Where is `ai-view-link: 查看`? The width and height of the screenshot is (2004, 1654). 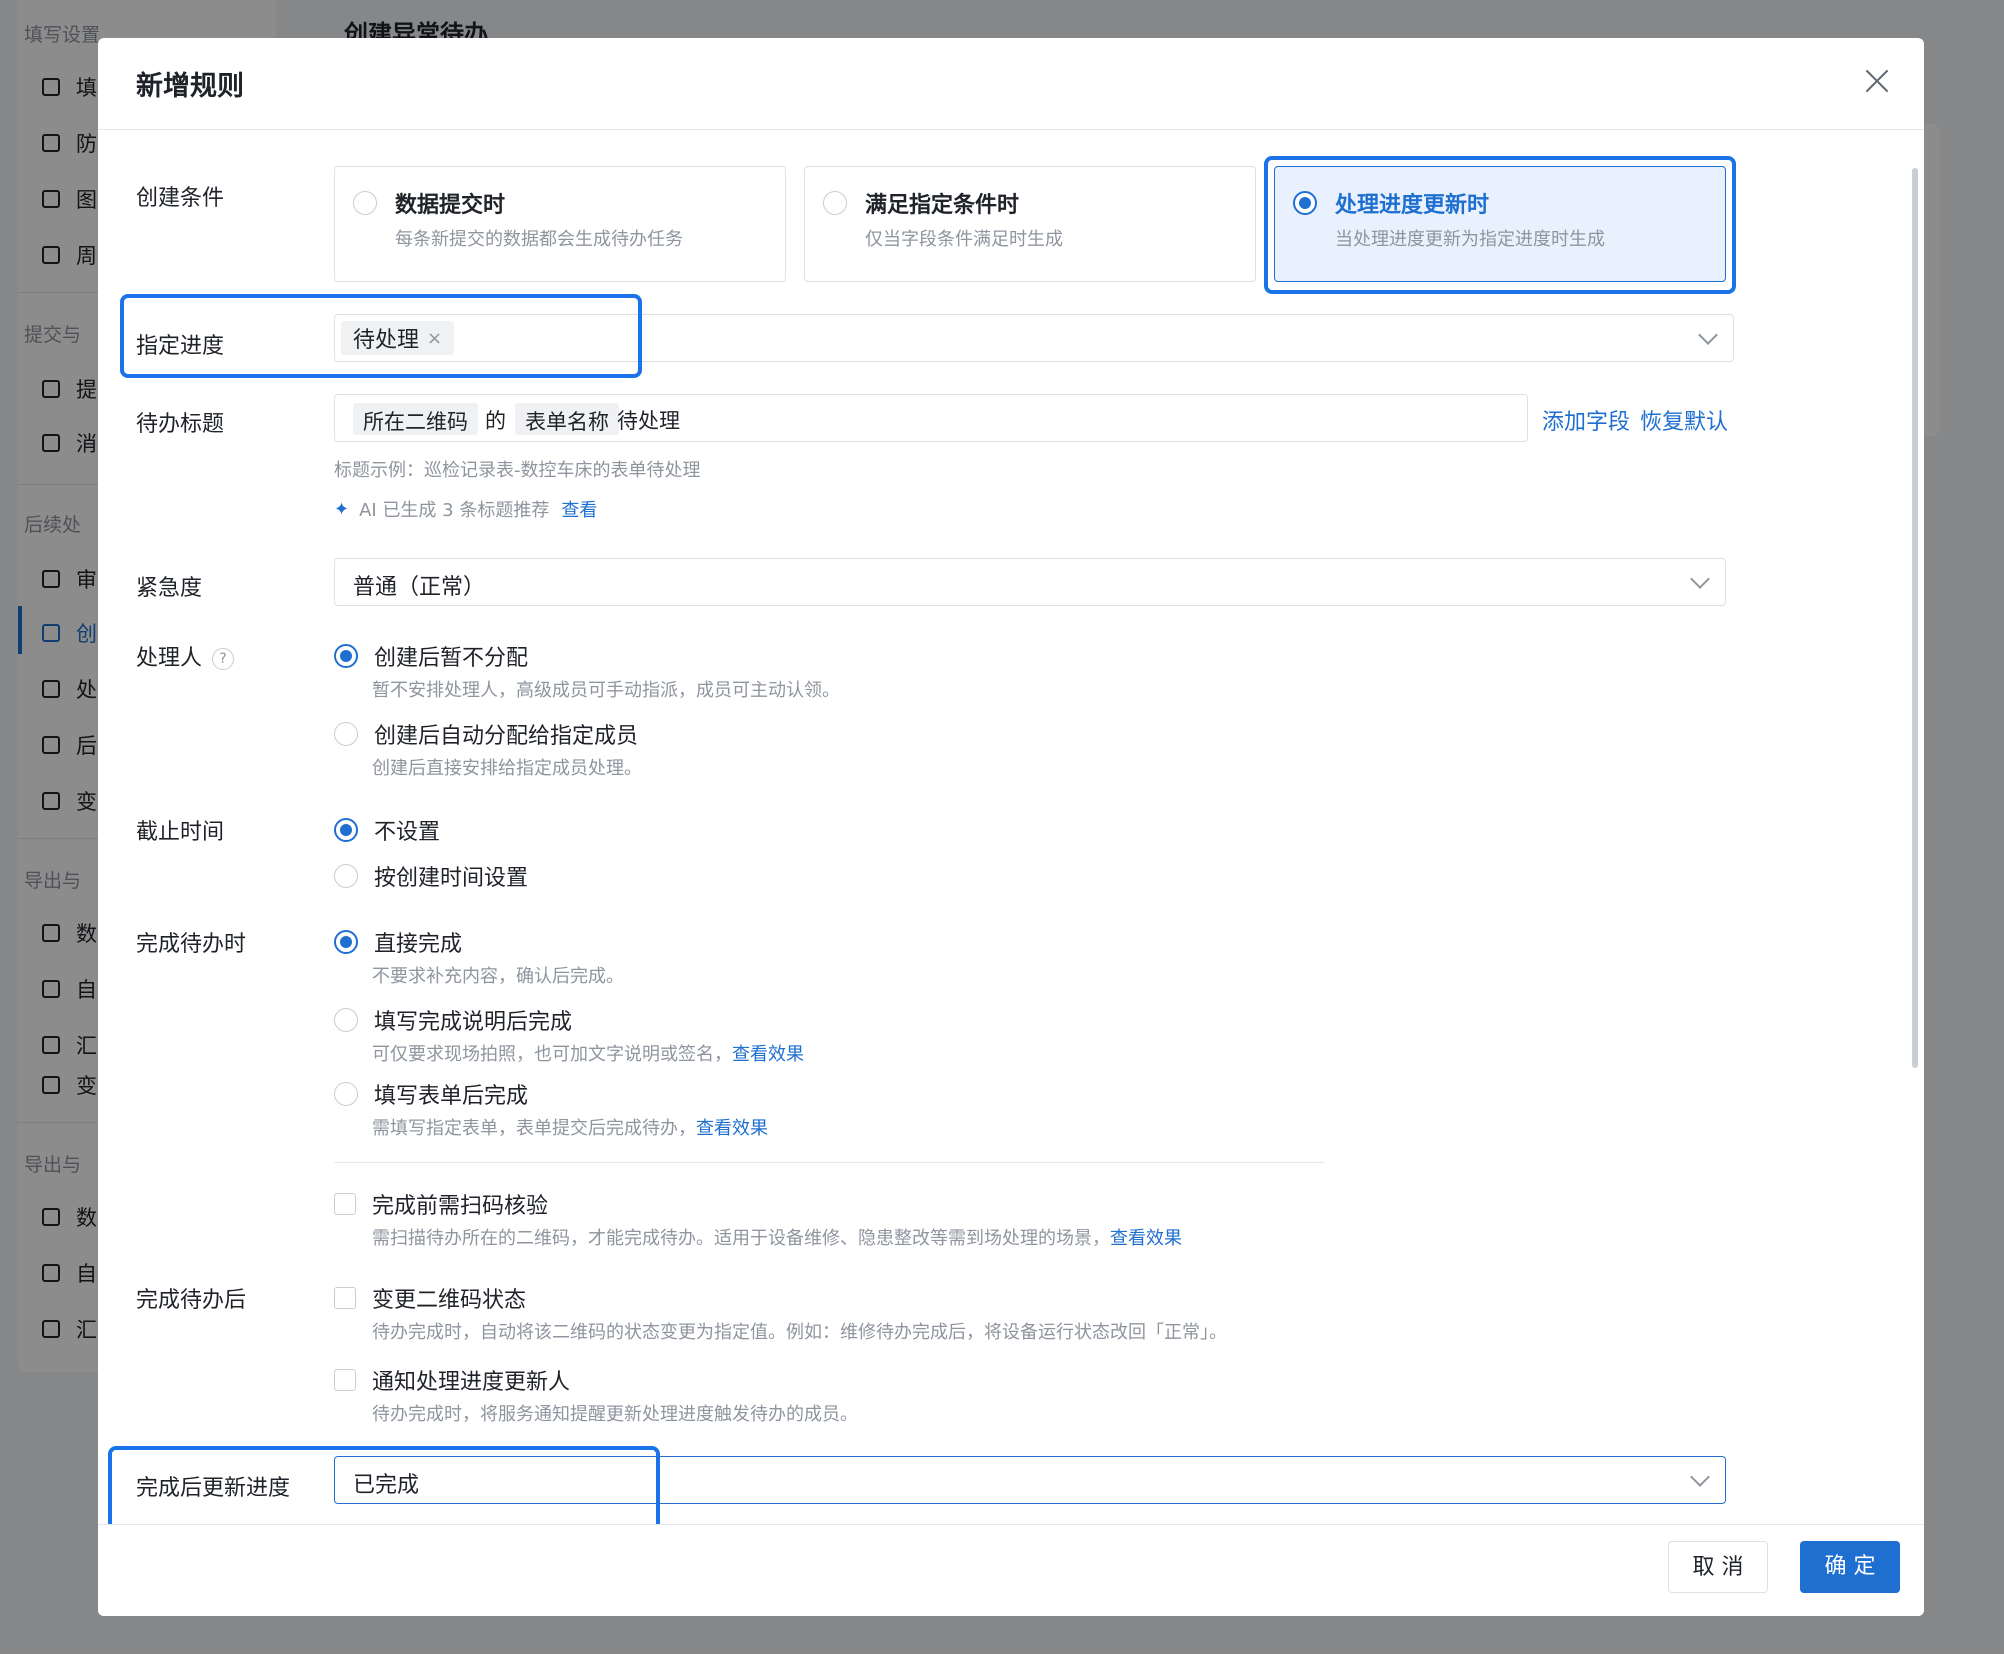
ai-view-link: 查看 is located at coordinates (579, 509).